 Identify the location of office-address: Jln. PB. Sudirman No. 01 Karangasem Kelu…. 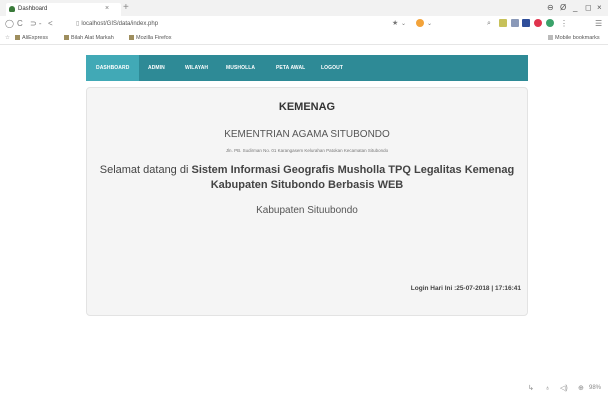
(307, 150).